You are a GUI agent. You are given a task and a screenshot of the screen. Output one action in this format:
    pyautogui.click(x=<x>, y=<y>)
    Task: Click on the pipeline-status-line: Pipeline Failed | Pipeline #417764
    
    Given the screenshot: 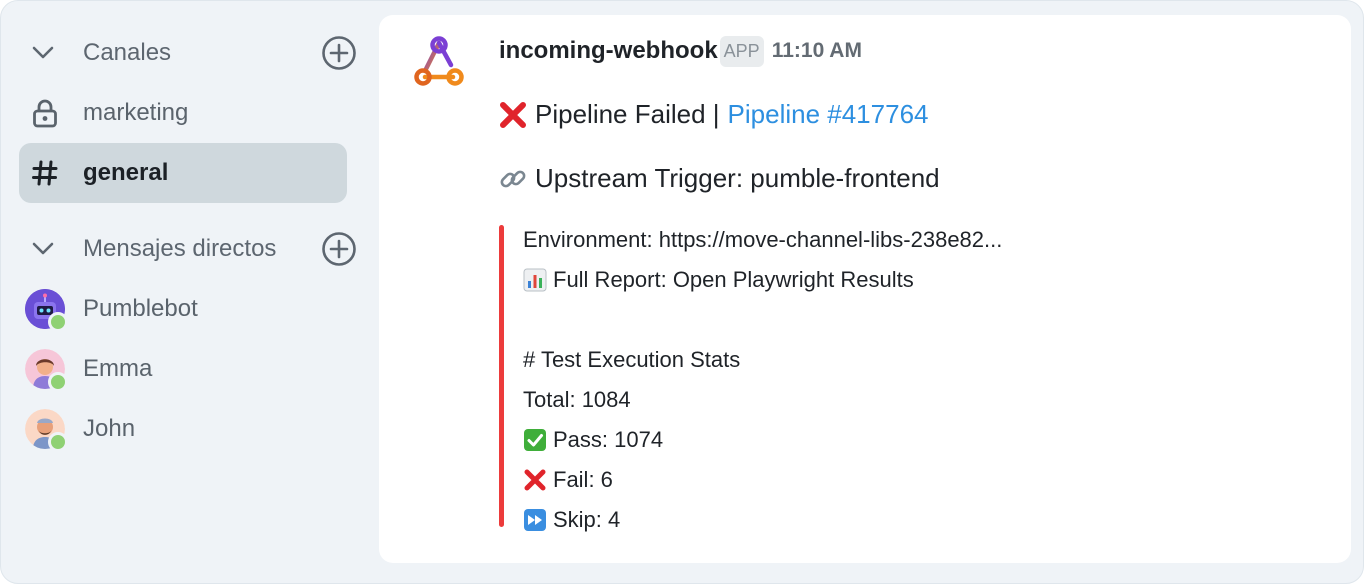 What is the action you would take?
    pyautogui.click(x=714, y=114)
    